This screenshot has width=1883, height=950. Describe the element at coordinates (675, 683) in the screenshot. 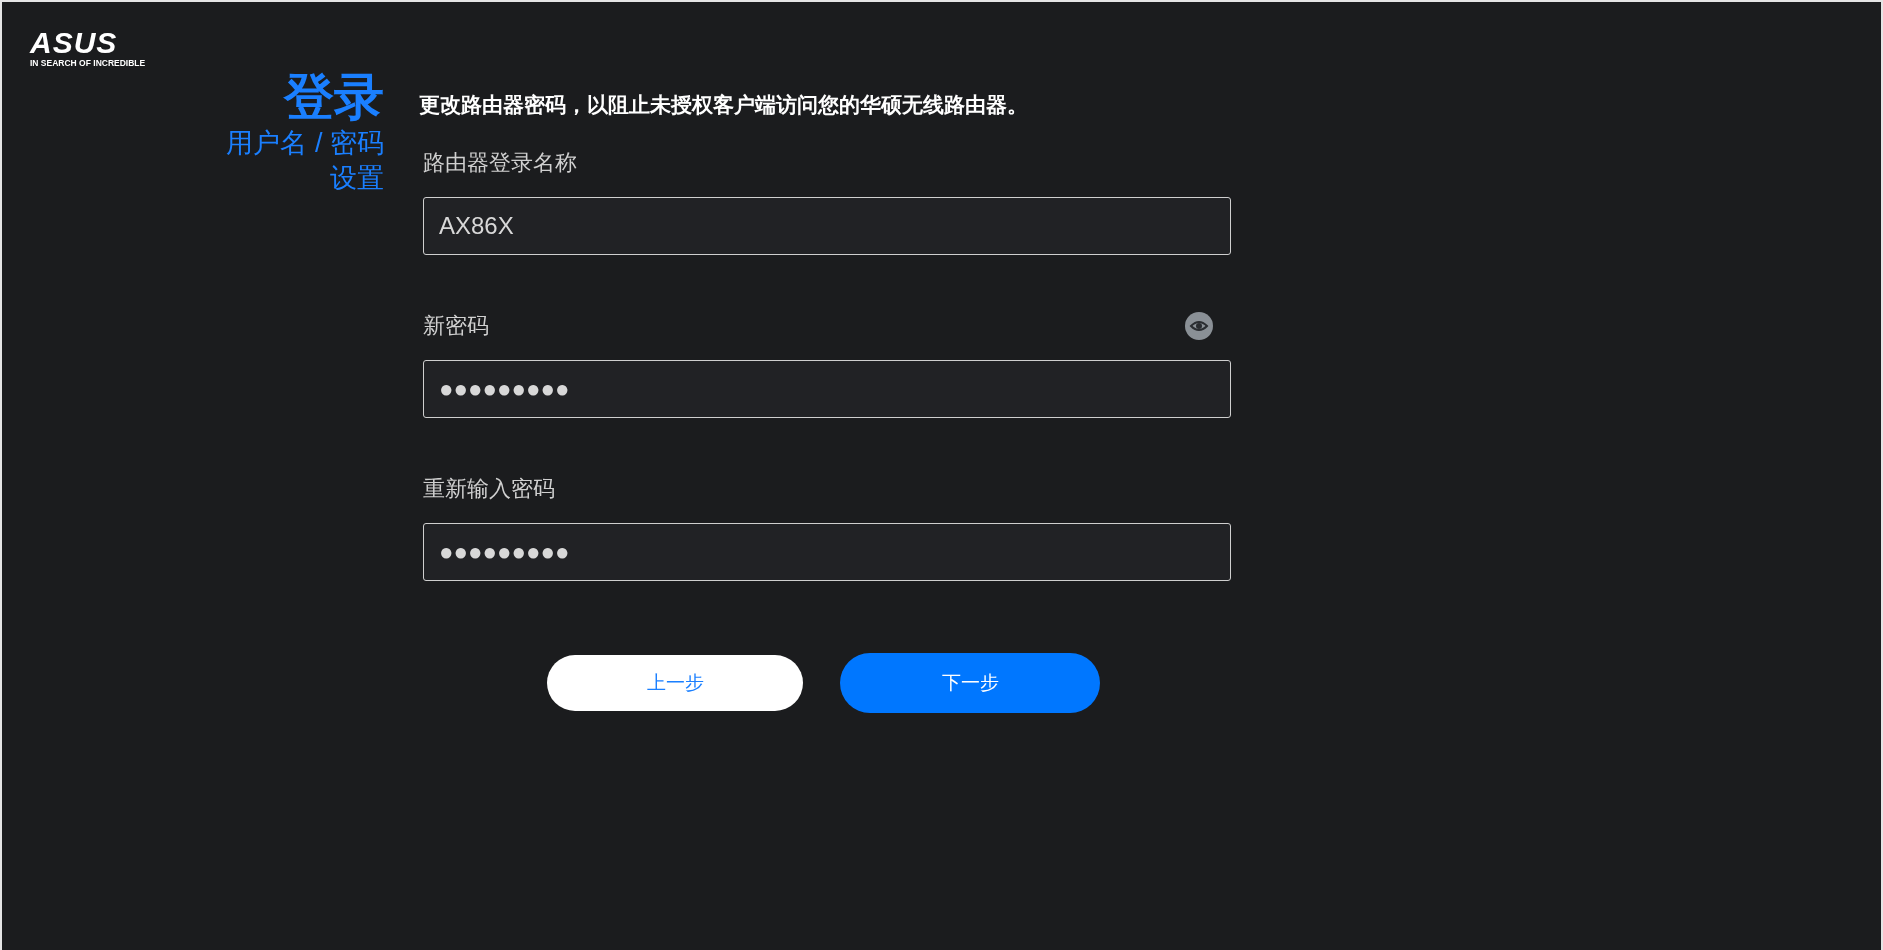

I see `back-button: 上一步` at that location.